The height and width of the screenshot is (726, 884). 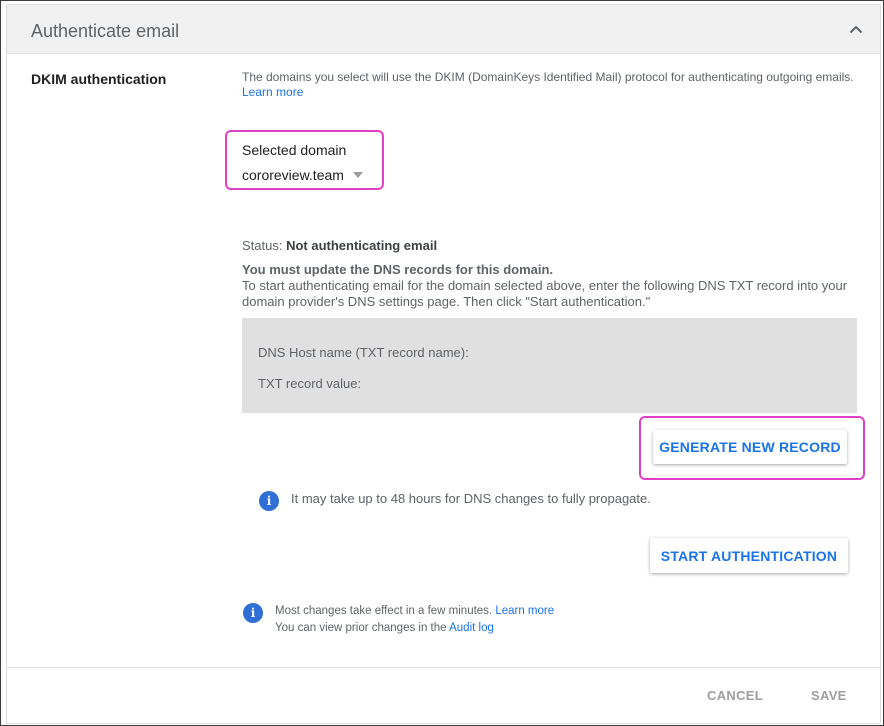 I want to click on status-prefix: Status:, so click(x=262, y=245).